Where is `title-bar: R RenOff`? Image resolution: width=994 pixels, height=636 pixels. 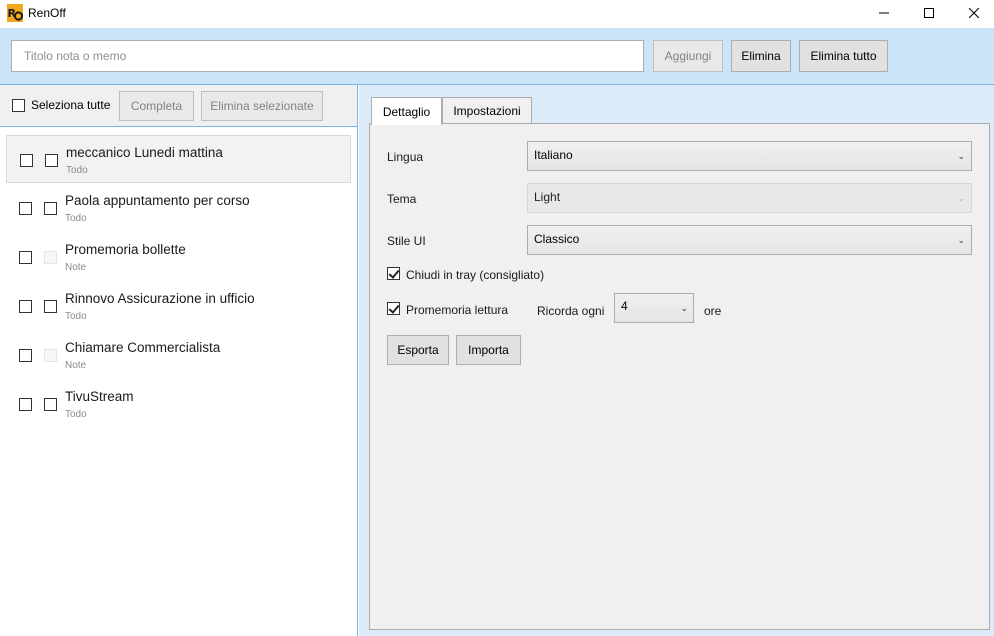 title-bar: R RenOff is located at coordinates (497, 14).